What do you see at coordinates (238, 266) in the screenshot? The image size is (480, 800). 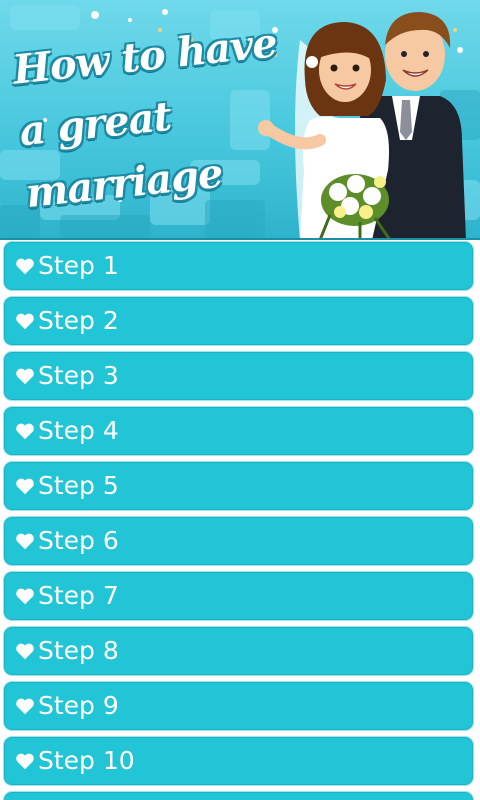 I see `step-item: Step 1` at bounding box center [238, 266].